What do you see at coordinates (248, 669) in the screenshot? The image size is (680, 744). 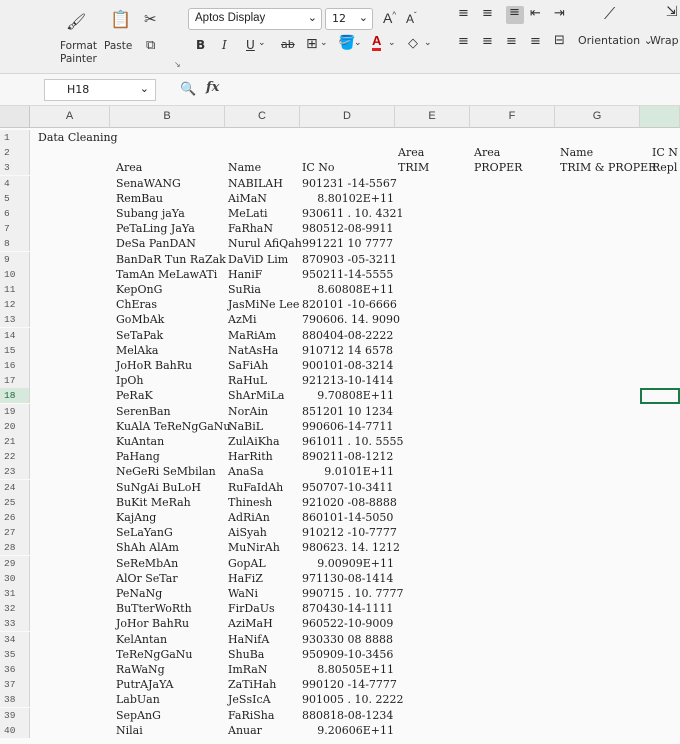 I see `cell-c36: ImRaN` at bounding box center [248, 669].